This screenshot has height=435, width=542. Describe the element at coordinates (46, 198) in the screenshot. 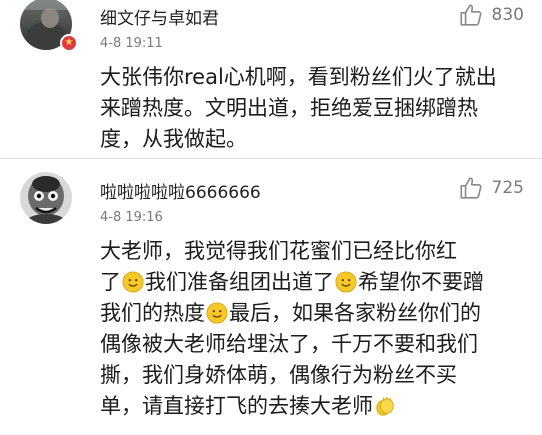

I see `avatar` at that location.